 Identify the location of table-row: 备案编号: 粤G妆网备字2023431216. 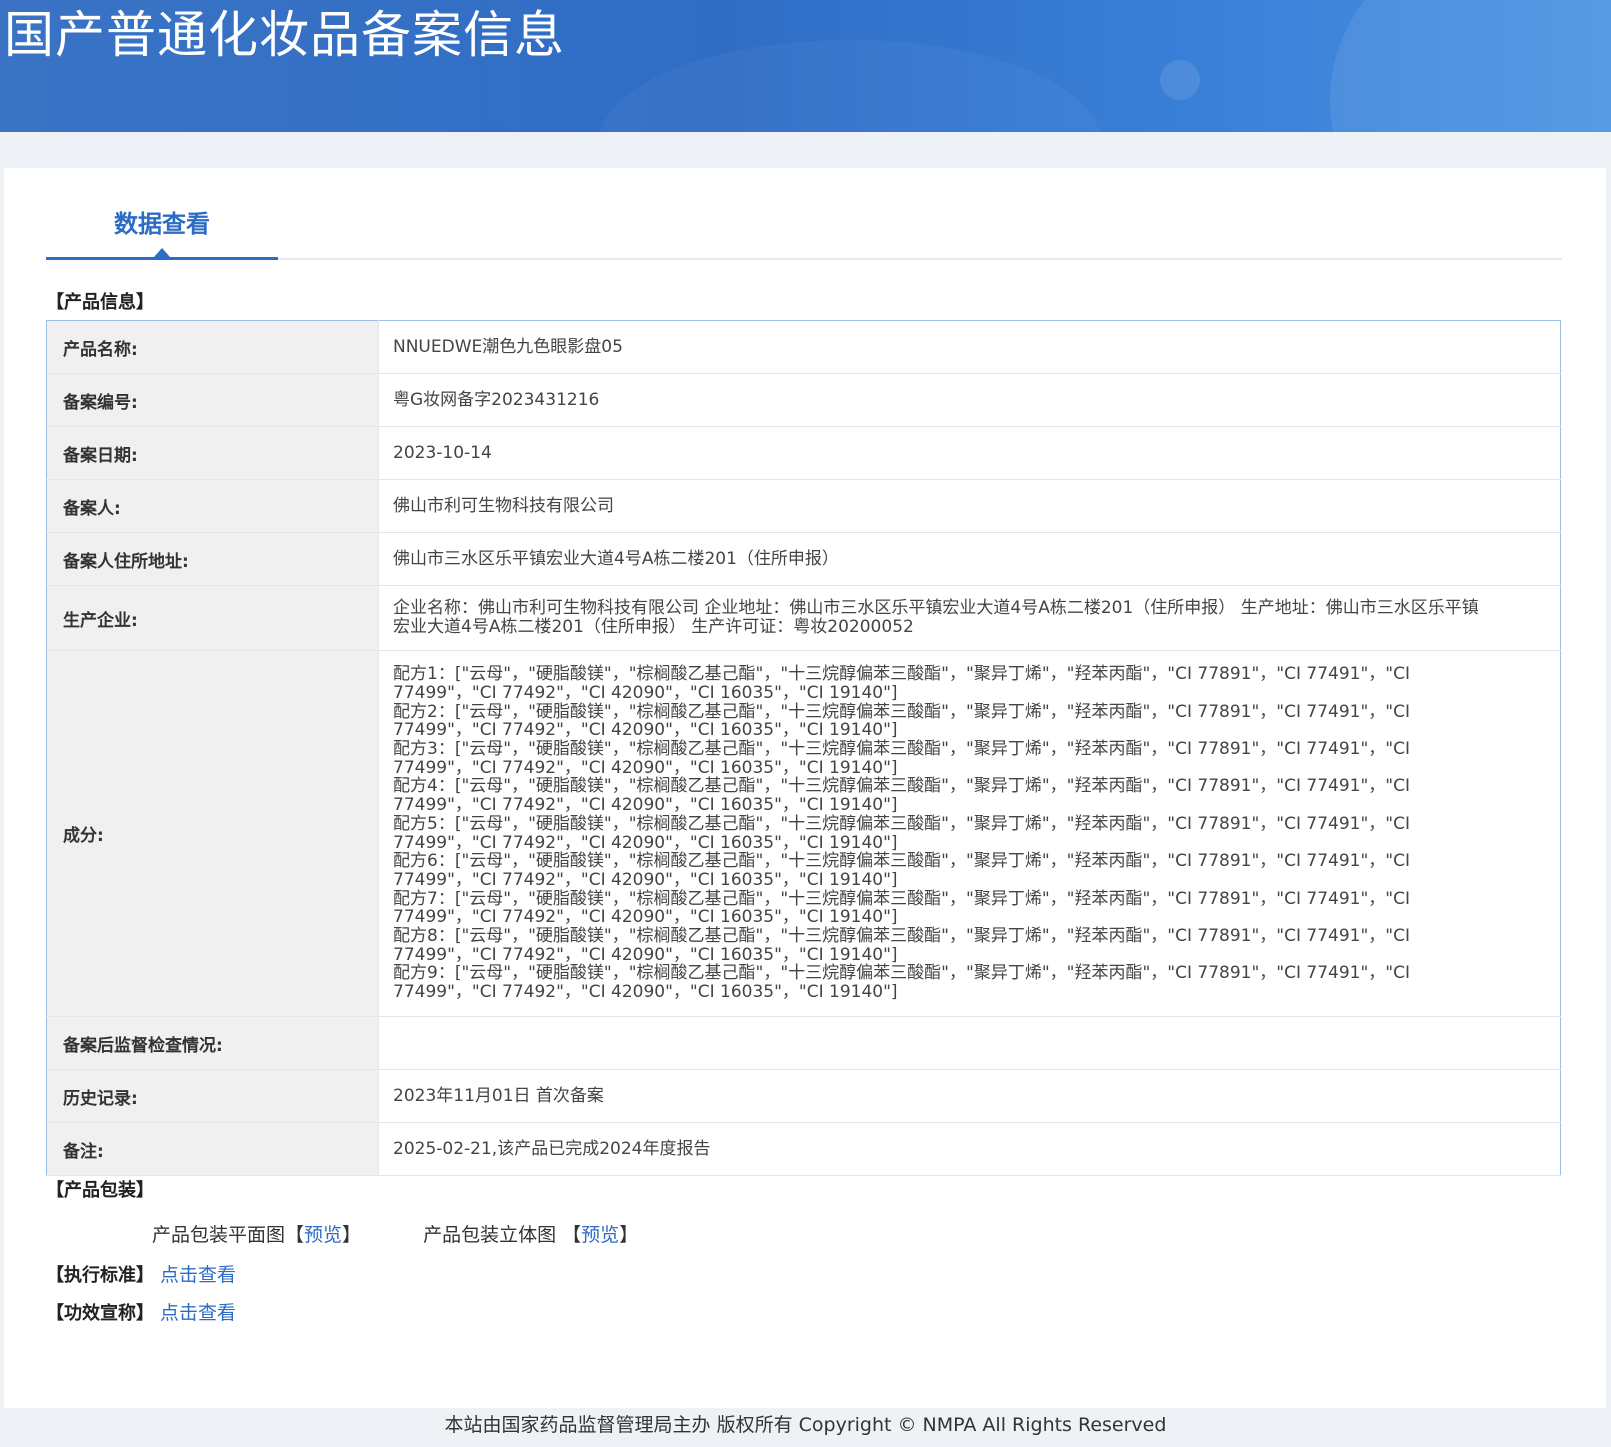
(803, 400).